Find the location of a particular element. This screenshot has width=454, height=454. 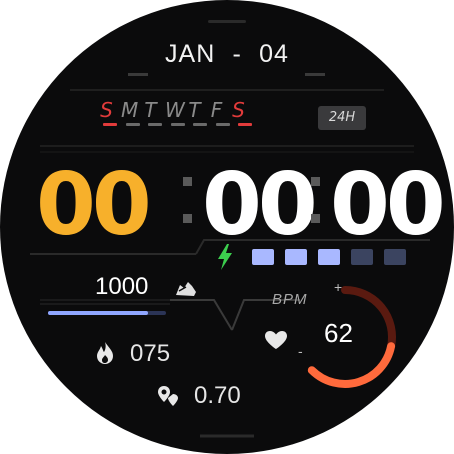

steps-progress-fill is located at coordinates (98, 313).